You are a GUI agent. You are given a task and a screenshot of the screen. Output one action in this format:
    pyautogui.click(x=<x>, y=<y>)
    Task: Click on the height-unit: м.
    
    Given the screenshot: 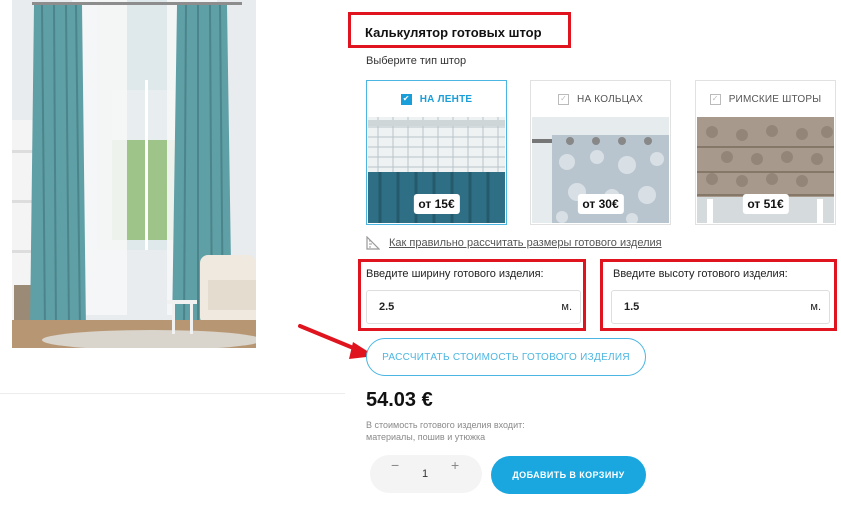 What is the action you would take?
    pyautogui.click(x=815, y=307)
    